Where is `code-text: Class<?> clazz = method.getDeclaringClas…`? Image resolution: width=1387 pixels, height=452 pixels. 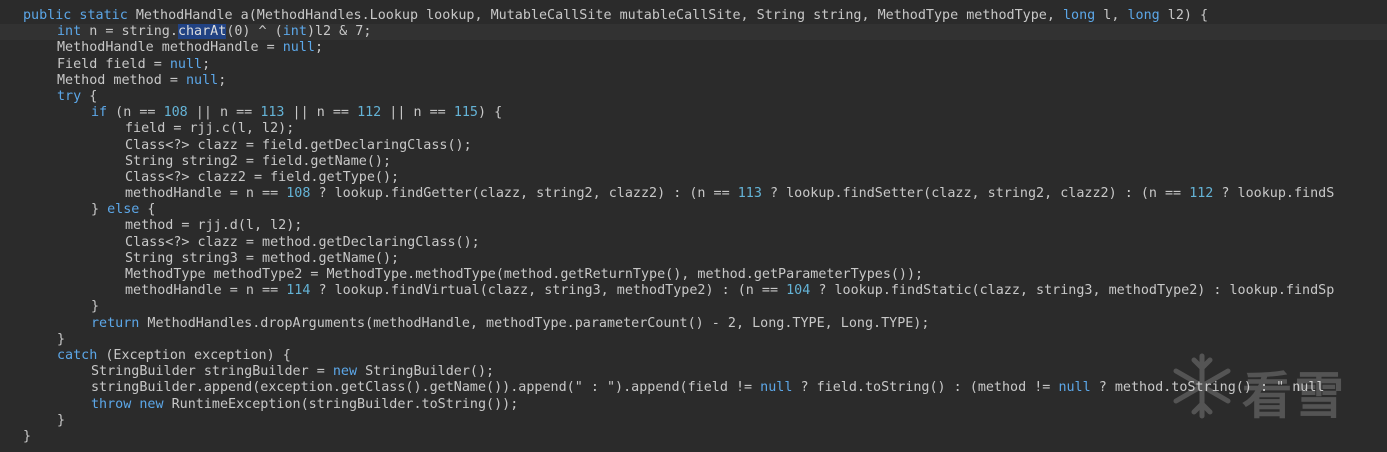 code-text: Class<?> clazz = method.getDeclaringClas… is located at coordinates (302, 243).